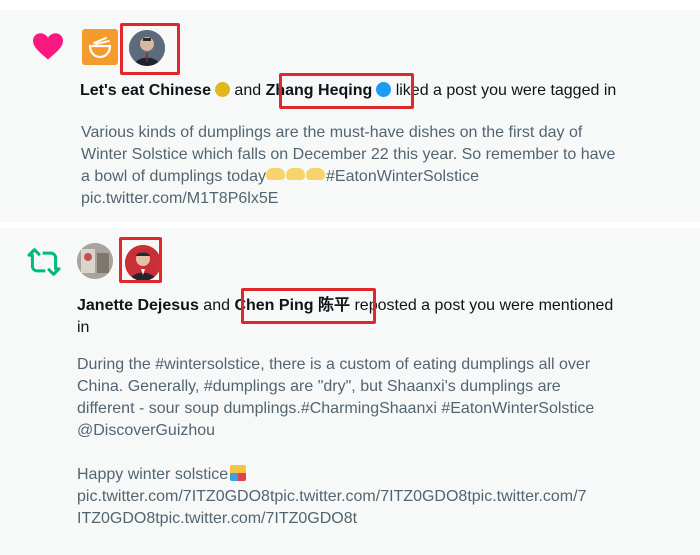 Image resolution: width=700 pixels, height=555 pixels. What do you see at coordinates (506, 90) in the screenshot?
I see `action-text: liked a post you were tagged in` at bounding box center [506, 90].